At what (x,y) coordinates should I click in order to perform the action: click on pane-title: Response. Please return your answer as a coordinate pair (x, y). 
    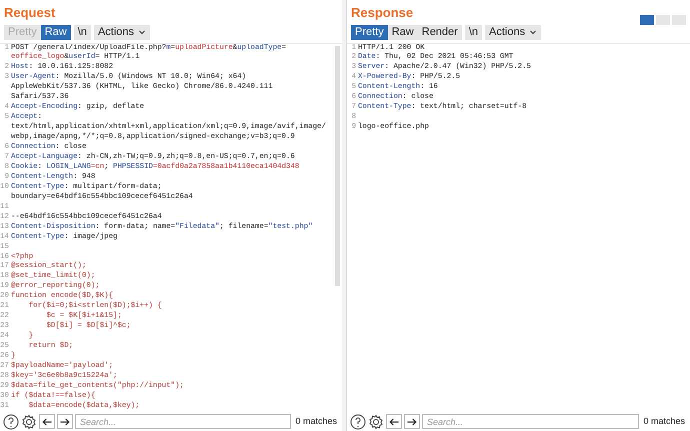
    Looking at the image, I should click on (382, 13).